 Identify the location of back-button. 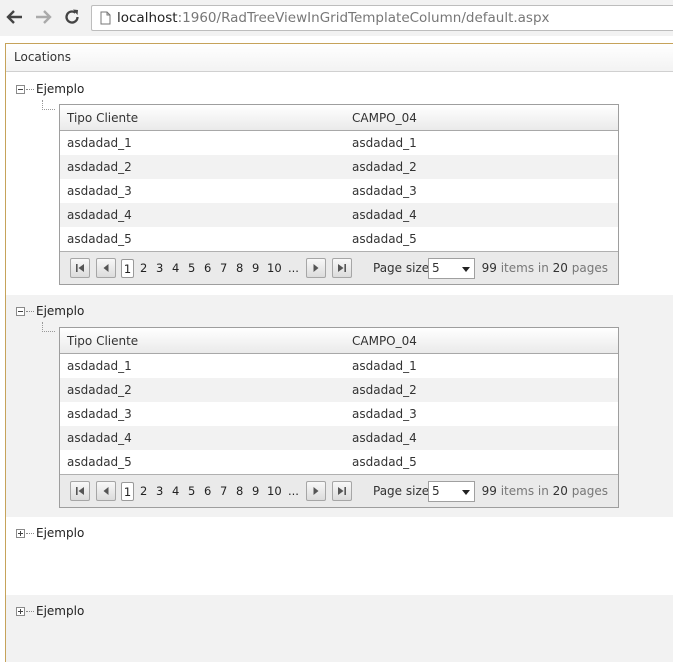
(15, 17).